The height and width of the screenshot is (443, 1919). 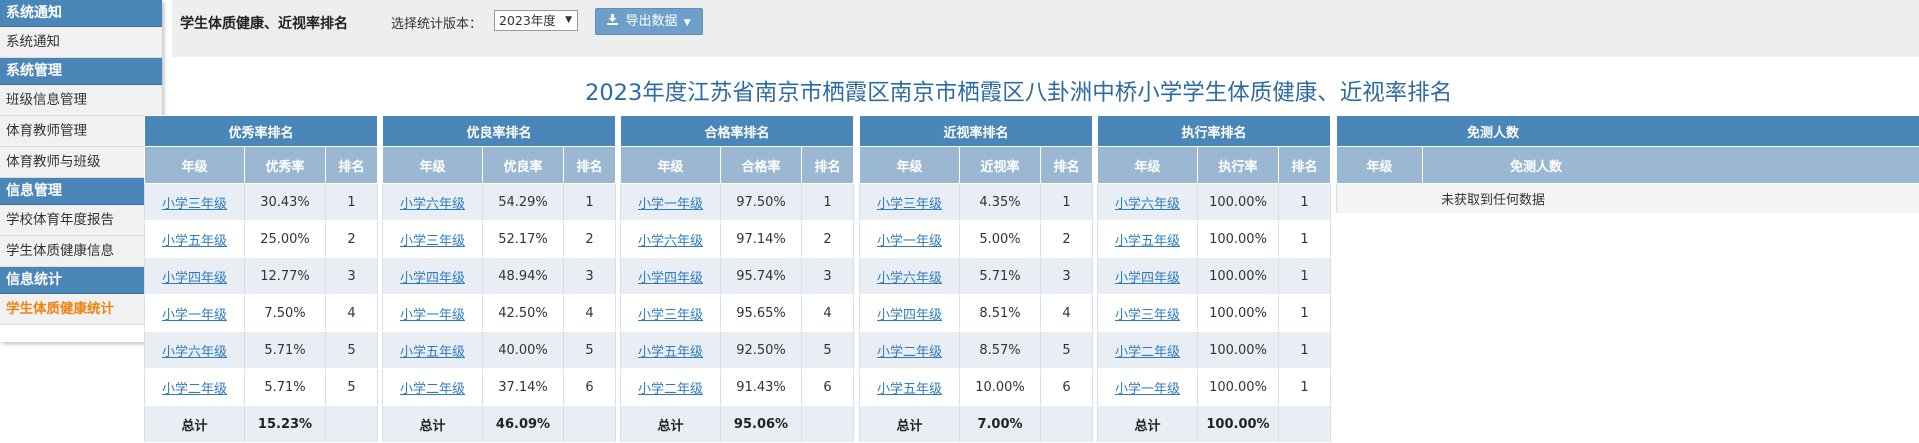 I want to click on sidebar-item: 学校体育年度报告, so click(x=81, y=220).